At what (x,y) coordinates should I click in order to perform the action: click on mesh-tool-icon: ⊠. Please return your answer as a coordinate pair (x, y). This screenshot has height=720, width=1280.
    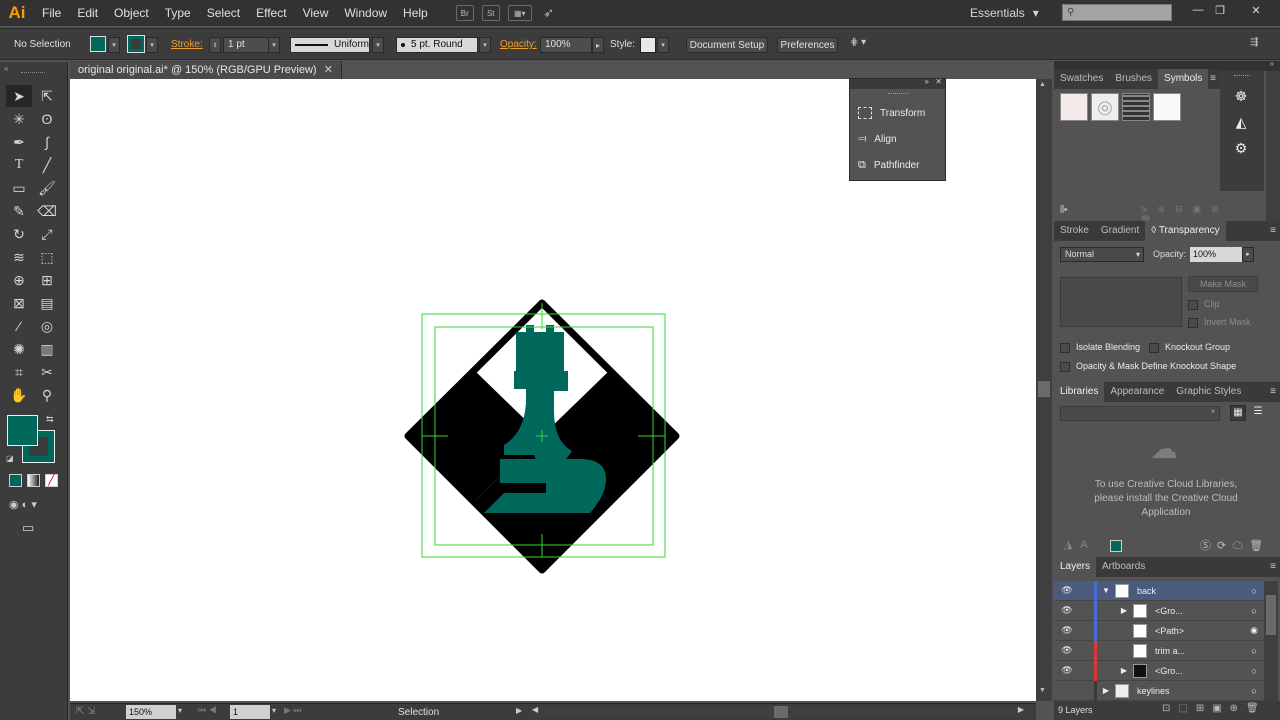
    Looking at the image, I should click on (19, 303).